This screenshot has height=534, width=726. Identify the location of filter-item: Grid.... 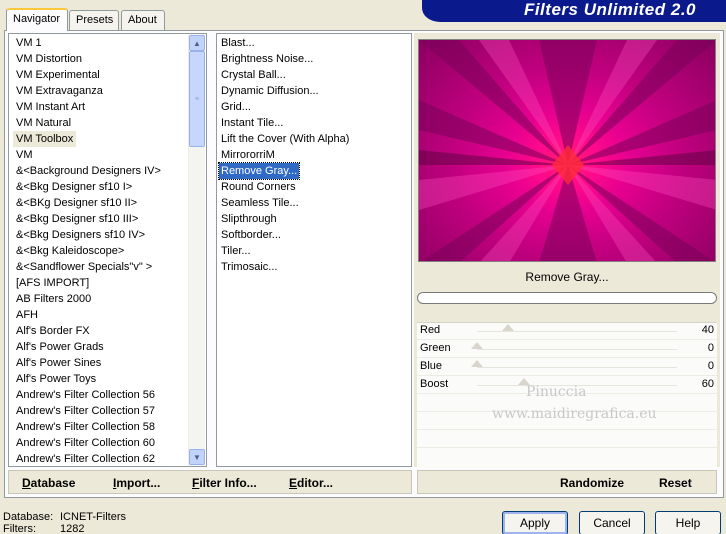
(236, 107).